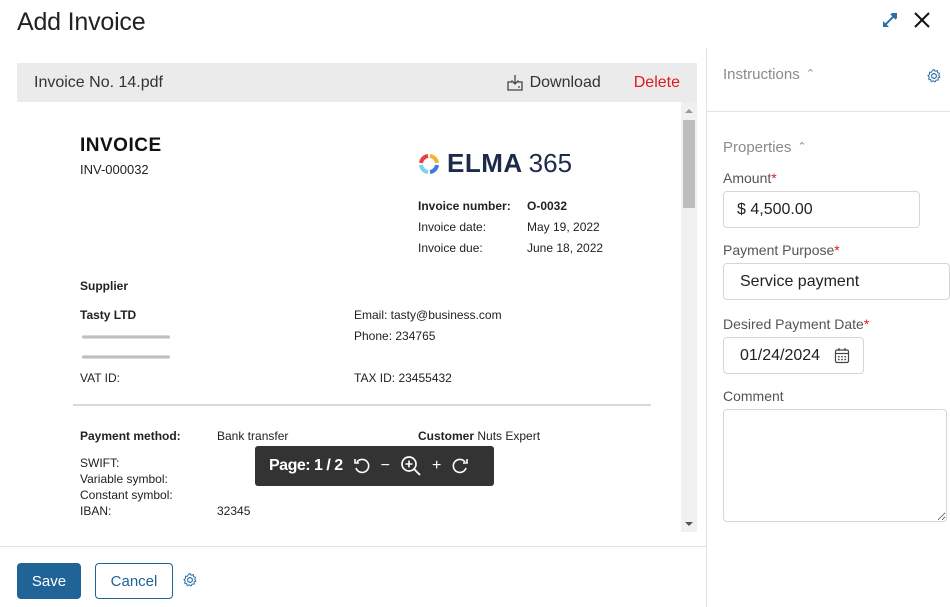 The height and width of the screenshot is (607, 950). Describe the element at coordinates (429, 163) in the screenshot. I see `elma-logo-icon` at that location.